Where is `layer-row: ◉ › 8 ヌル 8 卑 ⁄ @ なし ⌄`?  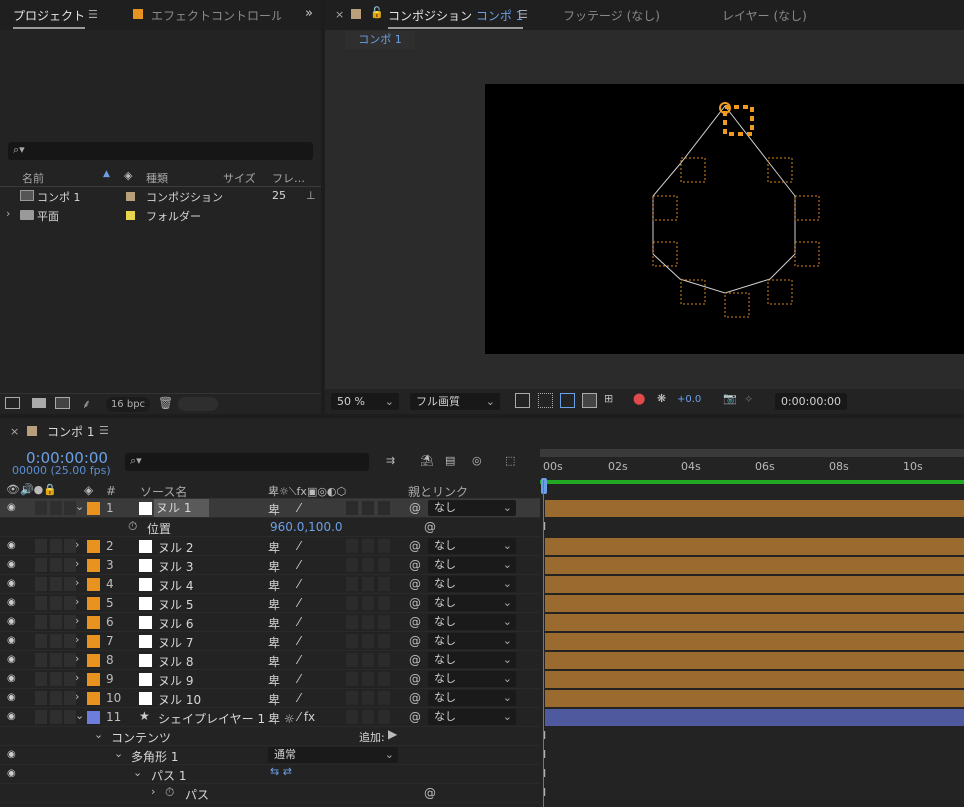
layer-row: ◉ › 8 ヌル 8 卑 ⁄ @ なし ⌄ is located at coordinates (270, 660).